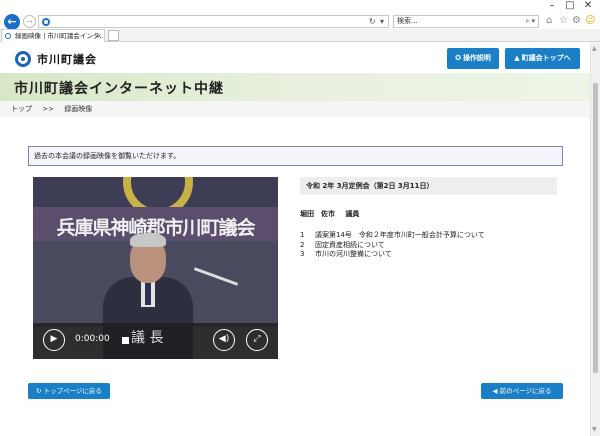 The image size is (600, 436). I want to click on maximize-icon: □, so click(570, 6).